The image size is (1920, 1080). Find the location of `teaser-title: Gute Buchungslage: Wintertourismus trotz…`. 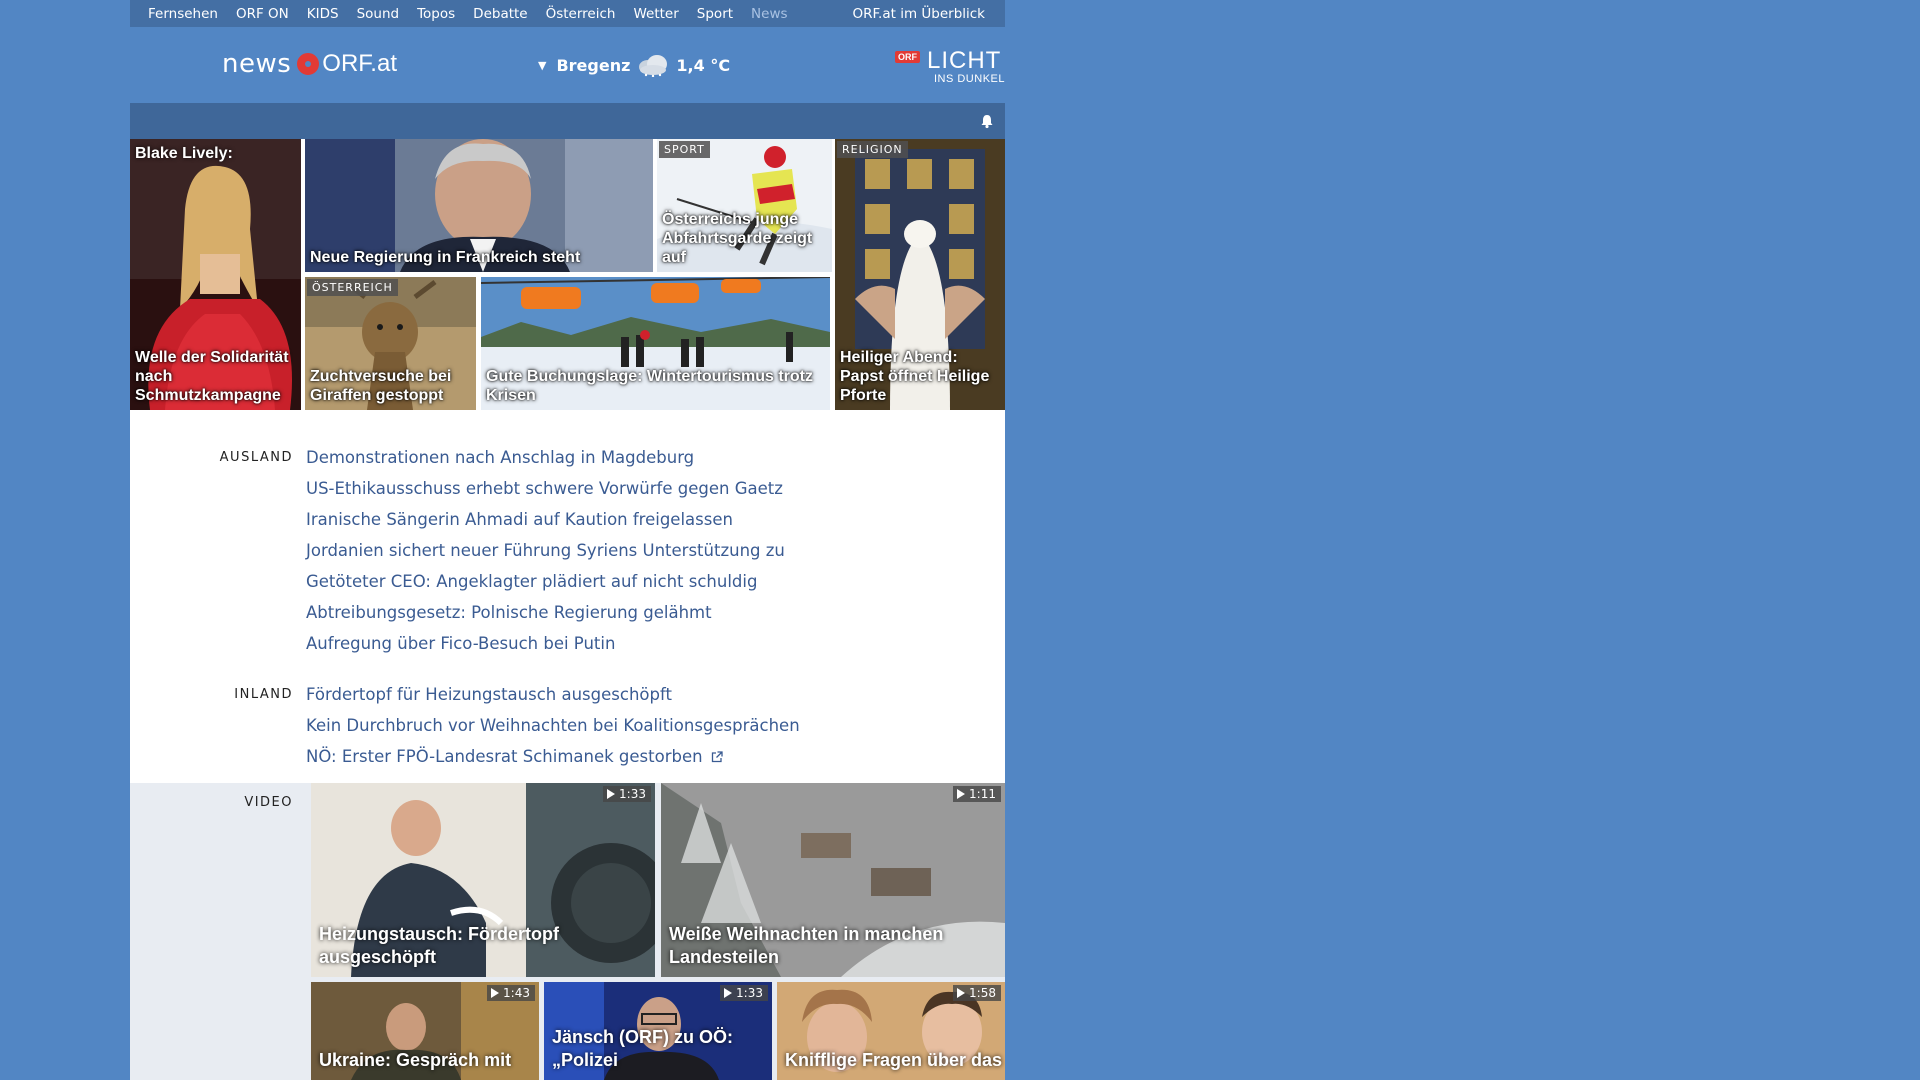

teaser-title: Gute Buchungslage: Wintertourismus trotz… is located at coordinates (649, 386).